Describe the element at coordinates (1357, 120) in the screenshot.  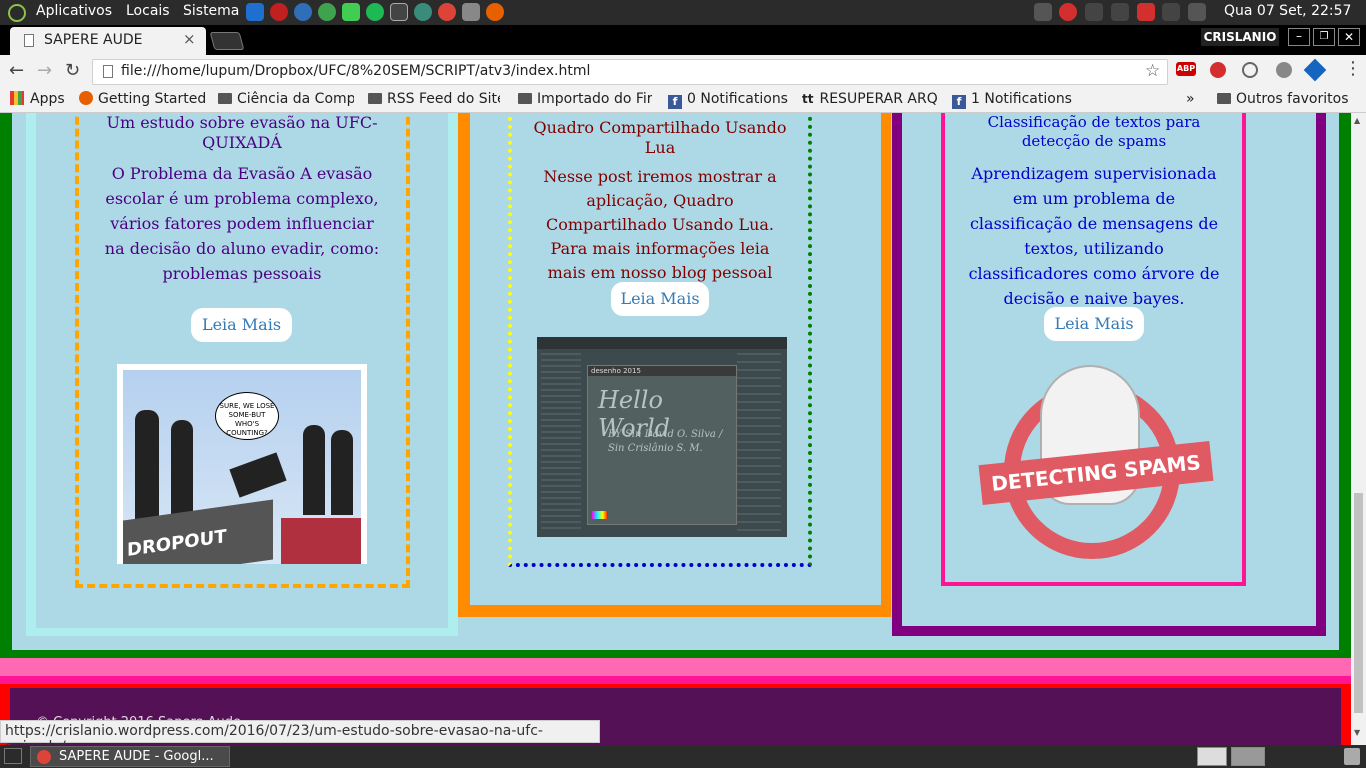
I see `scroll-up-icon: ▲` at that location.